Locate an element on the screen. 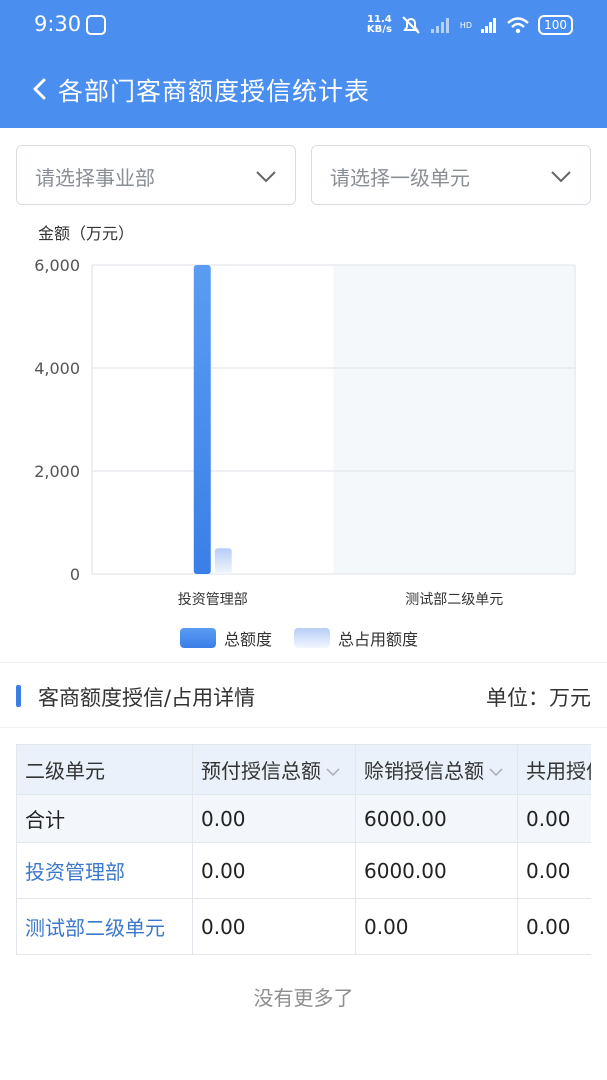 The width and height of the screenshot is (607, 1080). wifi-icon is located at coordinates (518, 25).